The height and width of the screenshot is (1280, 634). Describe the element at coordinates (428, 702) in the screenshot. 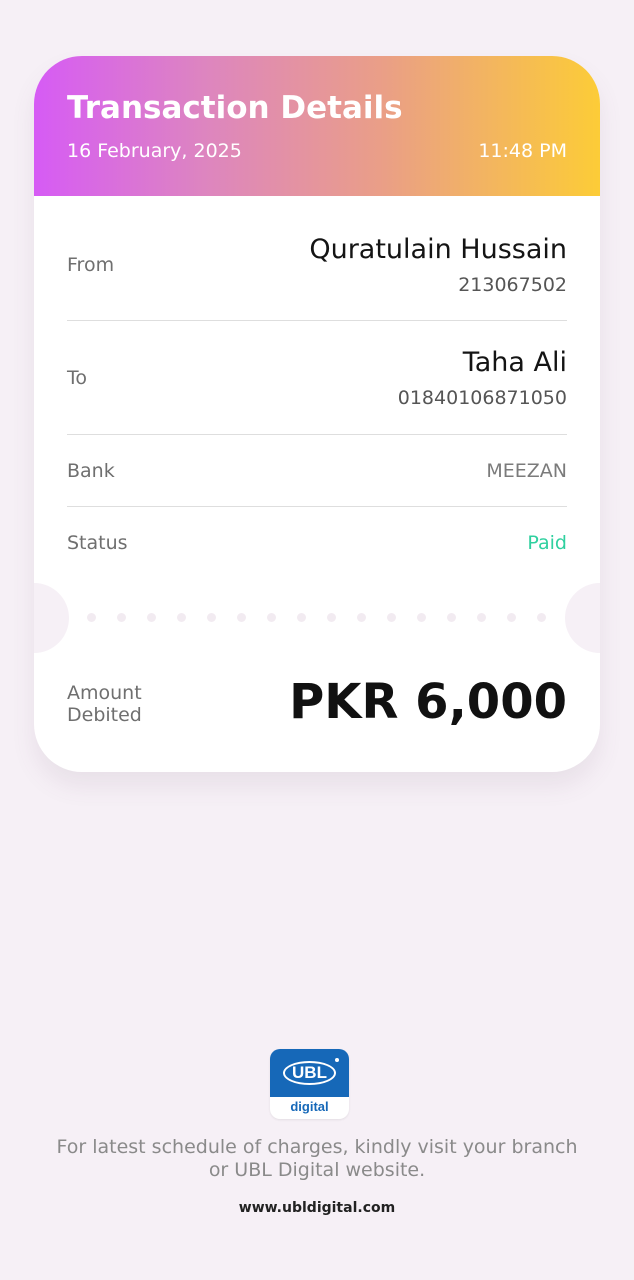

I see `amount-value: PKR 6,000` at that location.